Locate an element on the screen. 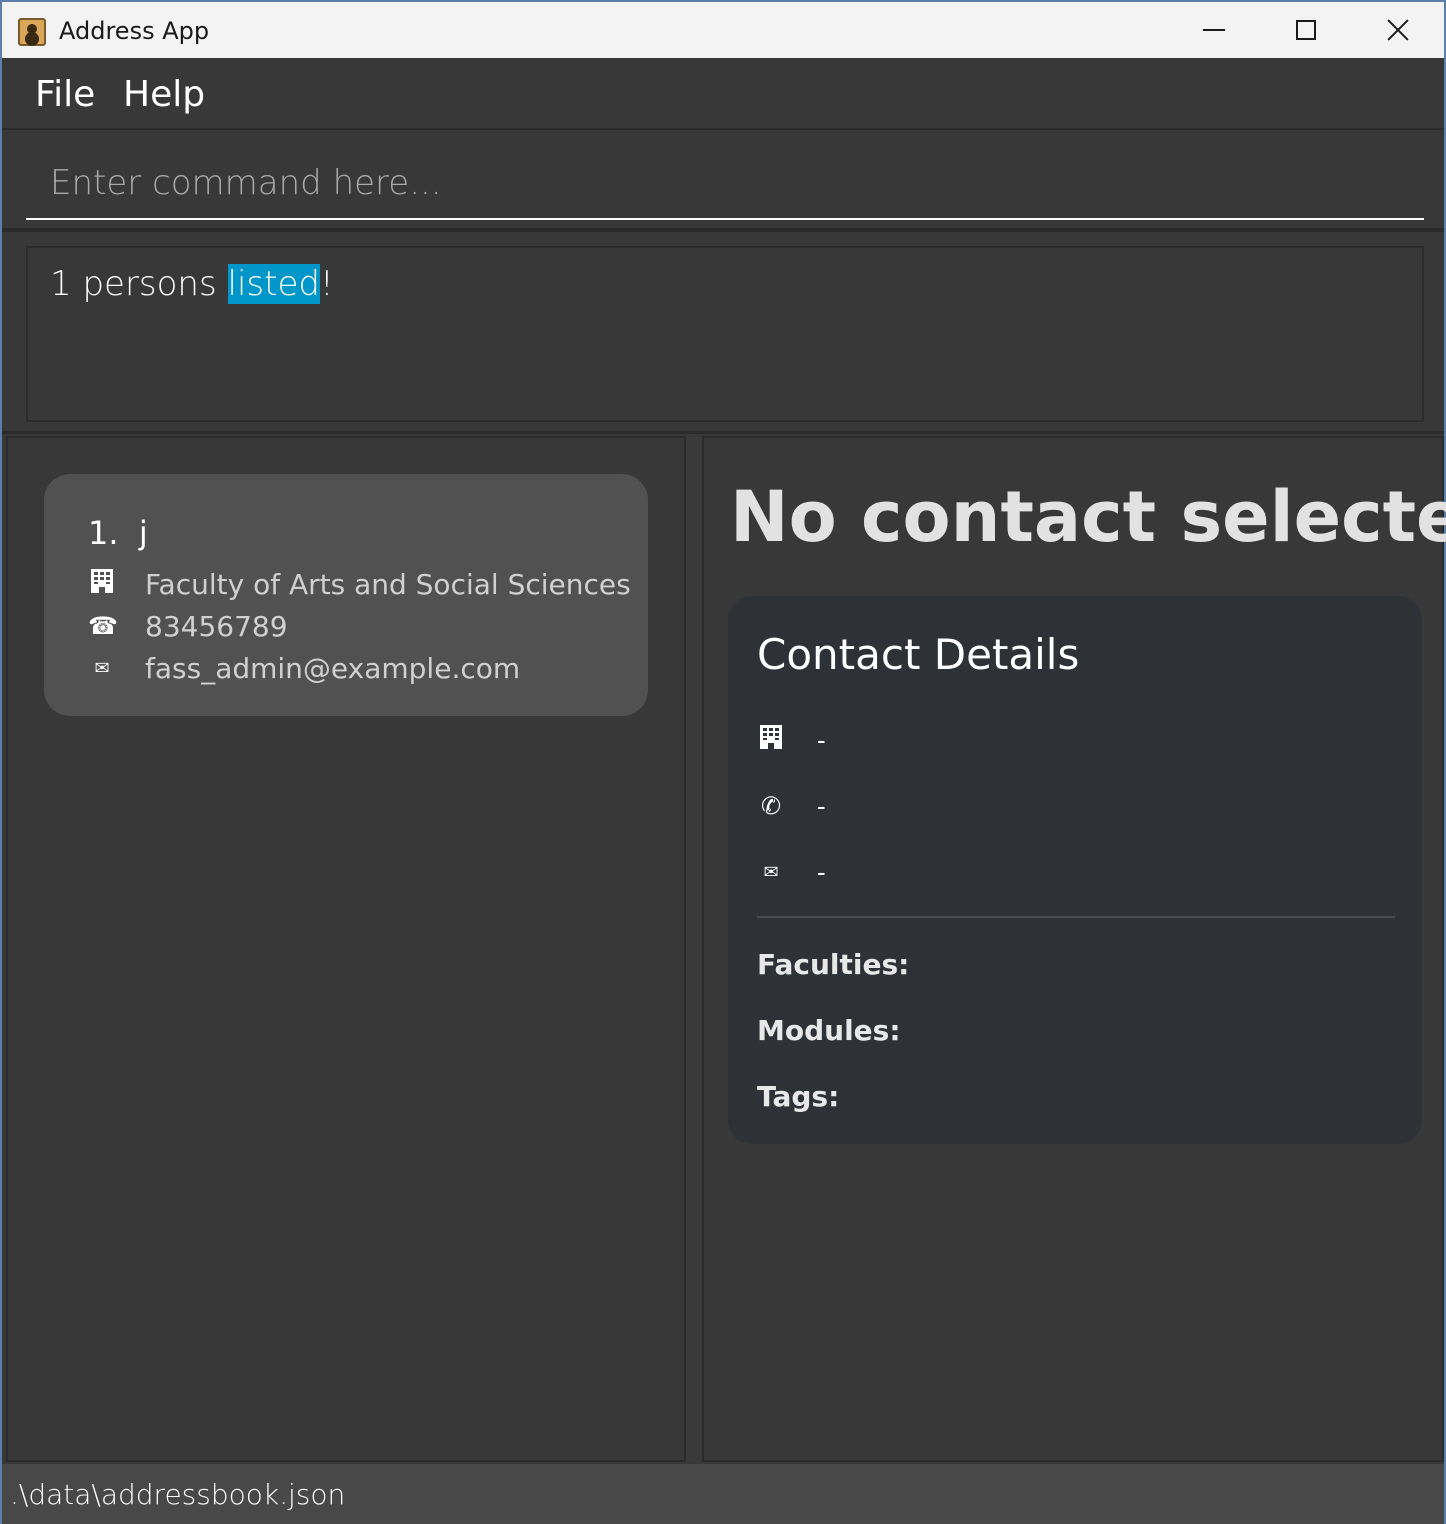  modules-label: Modules: is located at coordinates (829, 1030).